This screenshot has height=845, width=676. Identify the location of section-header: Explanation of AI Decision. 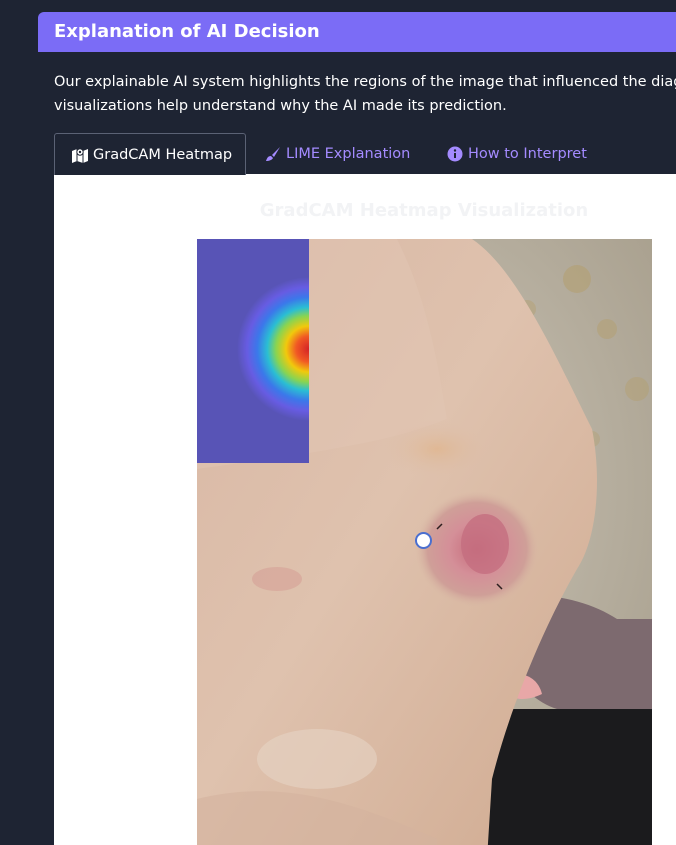
(357, 32).